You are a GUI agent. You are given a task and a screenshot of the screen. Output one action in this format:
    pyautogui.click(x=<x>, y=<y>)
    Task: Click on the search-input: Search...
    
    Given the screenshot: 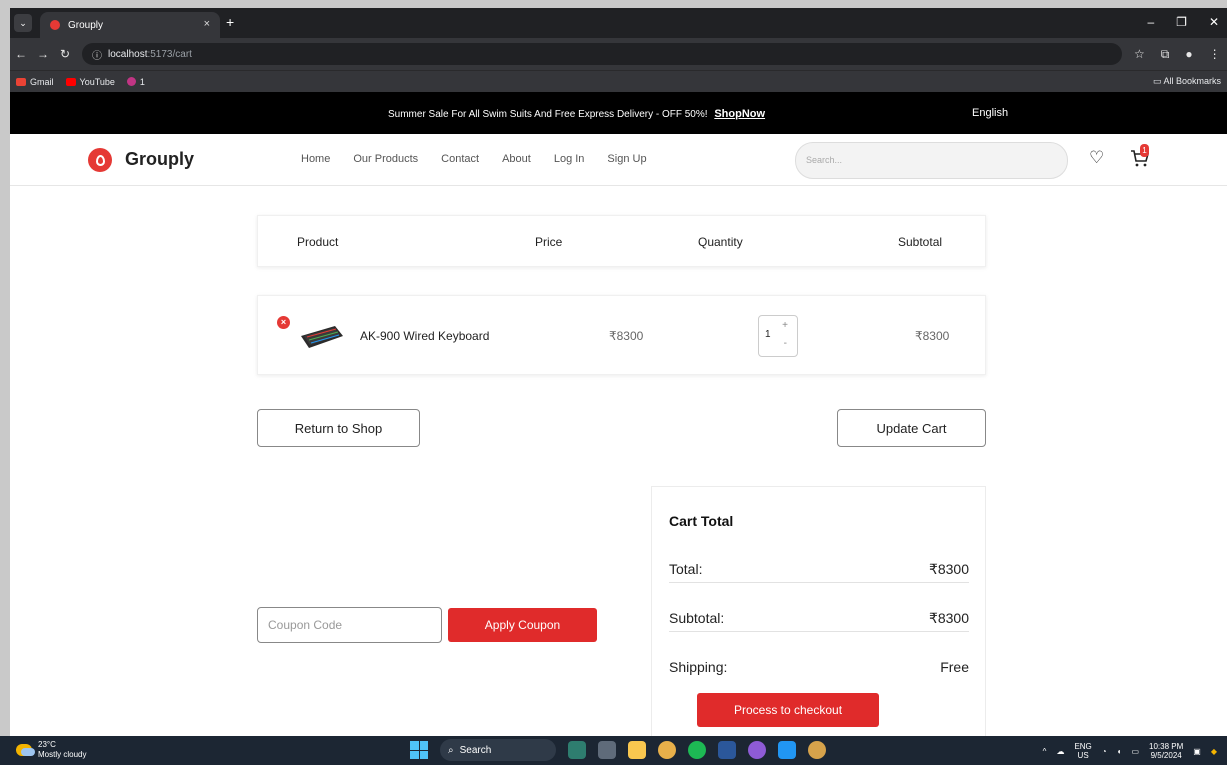 What is the action you would take?
    pyautogui.click(x=931, y=160)
    